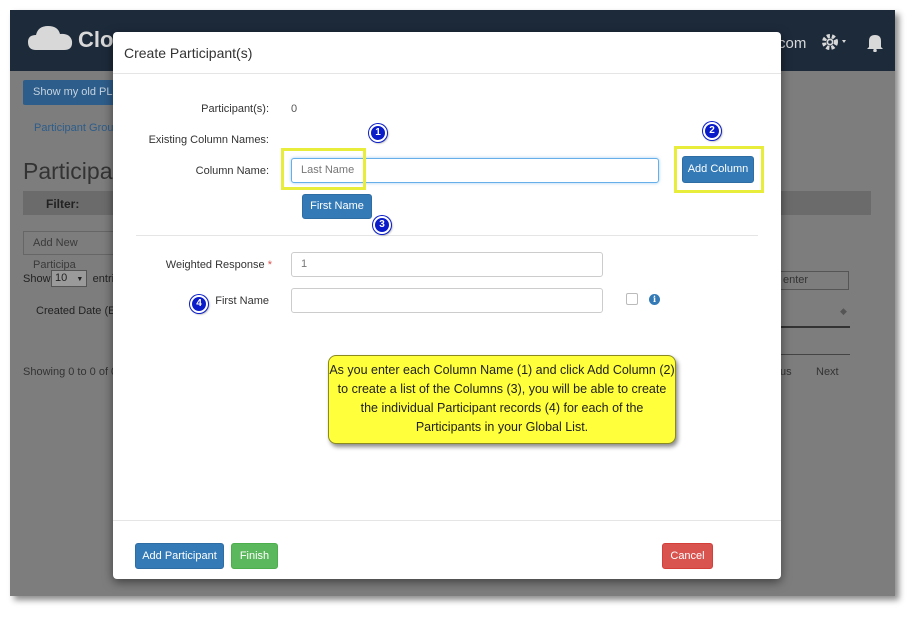 The width and height of the screenshot is (920, 621). I want to click on add-new-participant-button: Add New Participa, so click(73, 251).